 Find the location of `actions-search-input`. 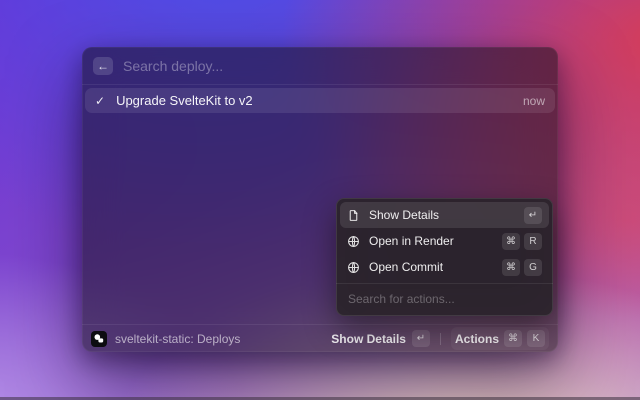

actions-search-input is located at coordinates (444, 298).